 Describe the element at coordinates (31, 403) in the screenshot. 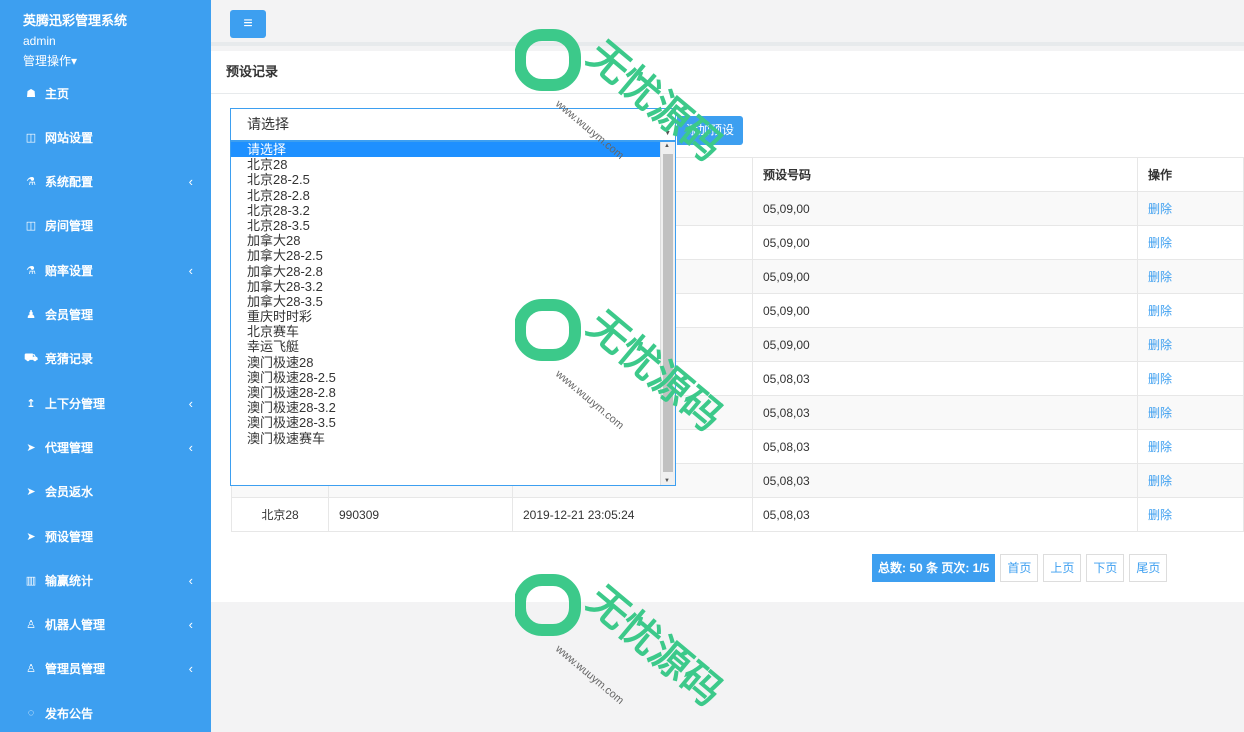

I see `arrow-up-icon: ↥` at that location.